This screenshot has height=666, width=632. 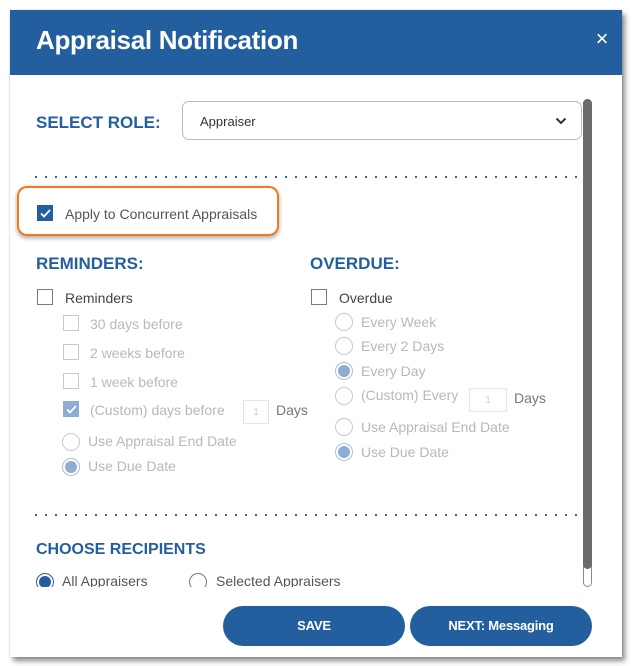 I want to click on selected-appraisers-radio, so click(x=198, y=580).